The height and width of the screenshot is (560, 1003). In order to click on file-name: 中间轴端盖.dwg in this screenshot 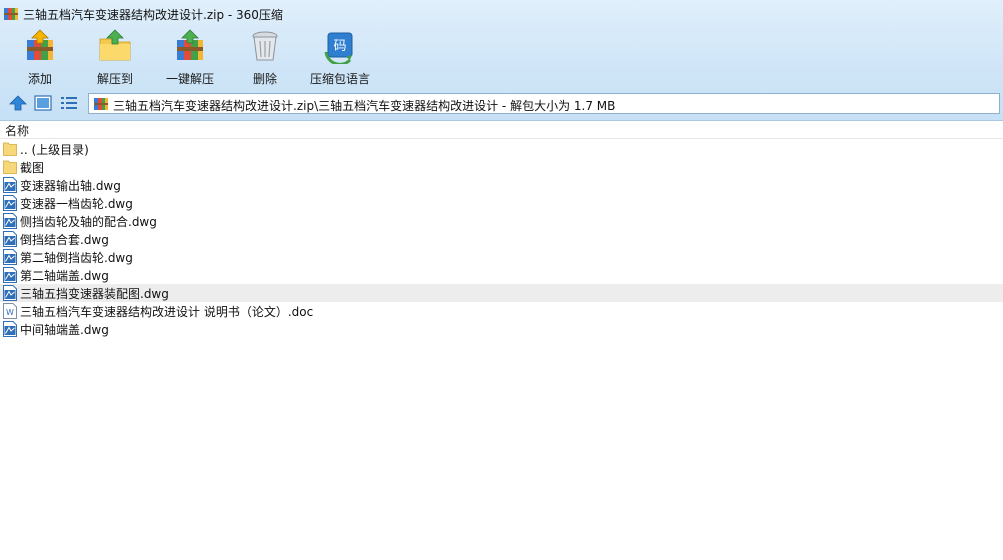, I will do `click(64, 330)`.